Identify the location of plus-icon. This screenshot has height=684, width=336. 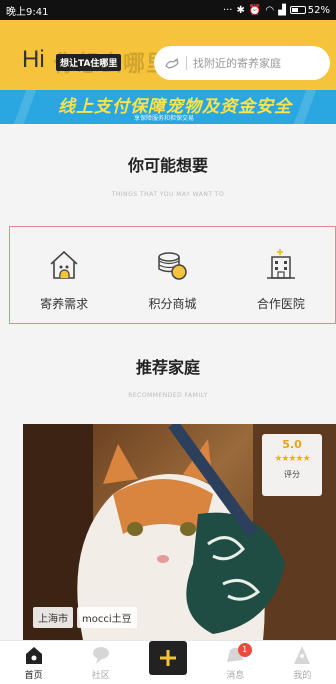
(168, 658).